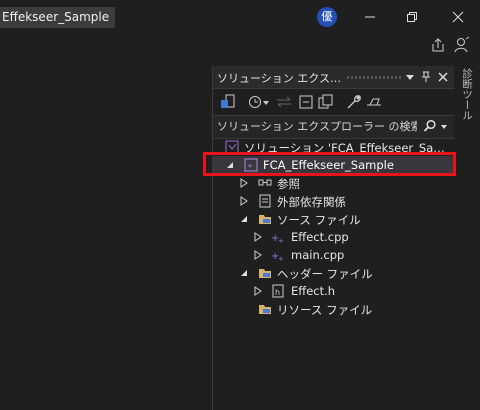 The image size is (480, 410). I want to click on sync-button, so click(284, 102).